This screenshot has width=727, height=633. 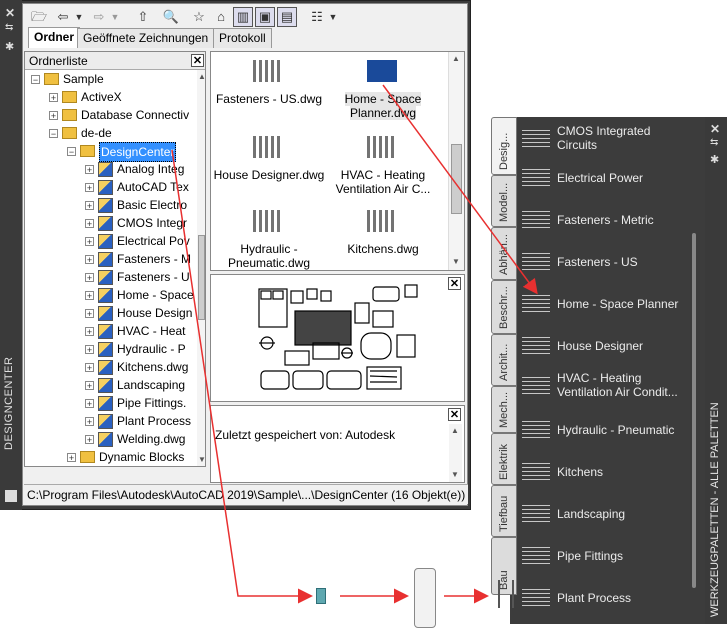 What do you see at coordinates (504, 511) in the screenshot?
I see `toolpalette-tab: Tiefbau` at bounding box center [504, 511].